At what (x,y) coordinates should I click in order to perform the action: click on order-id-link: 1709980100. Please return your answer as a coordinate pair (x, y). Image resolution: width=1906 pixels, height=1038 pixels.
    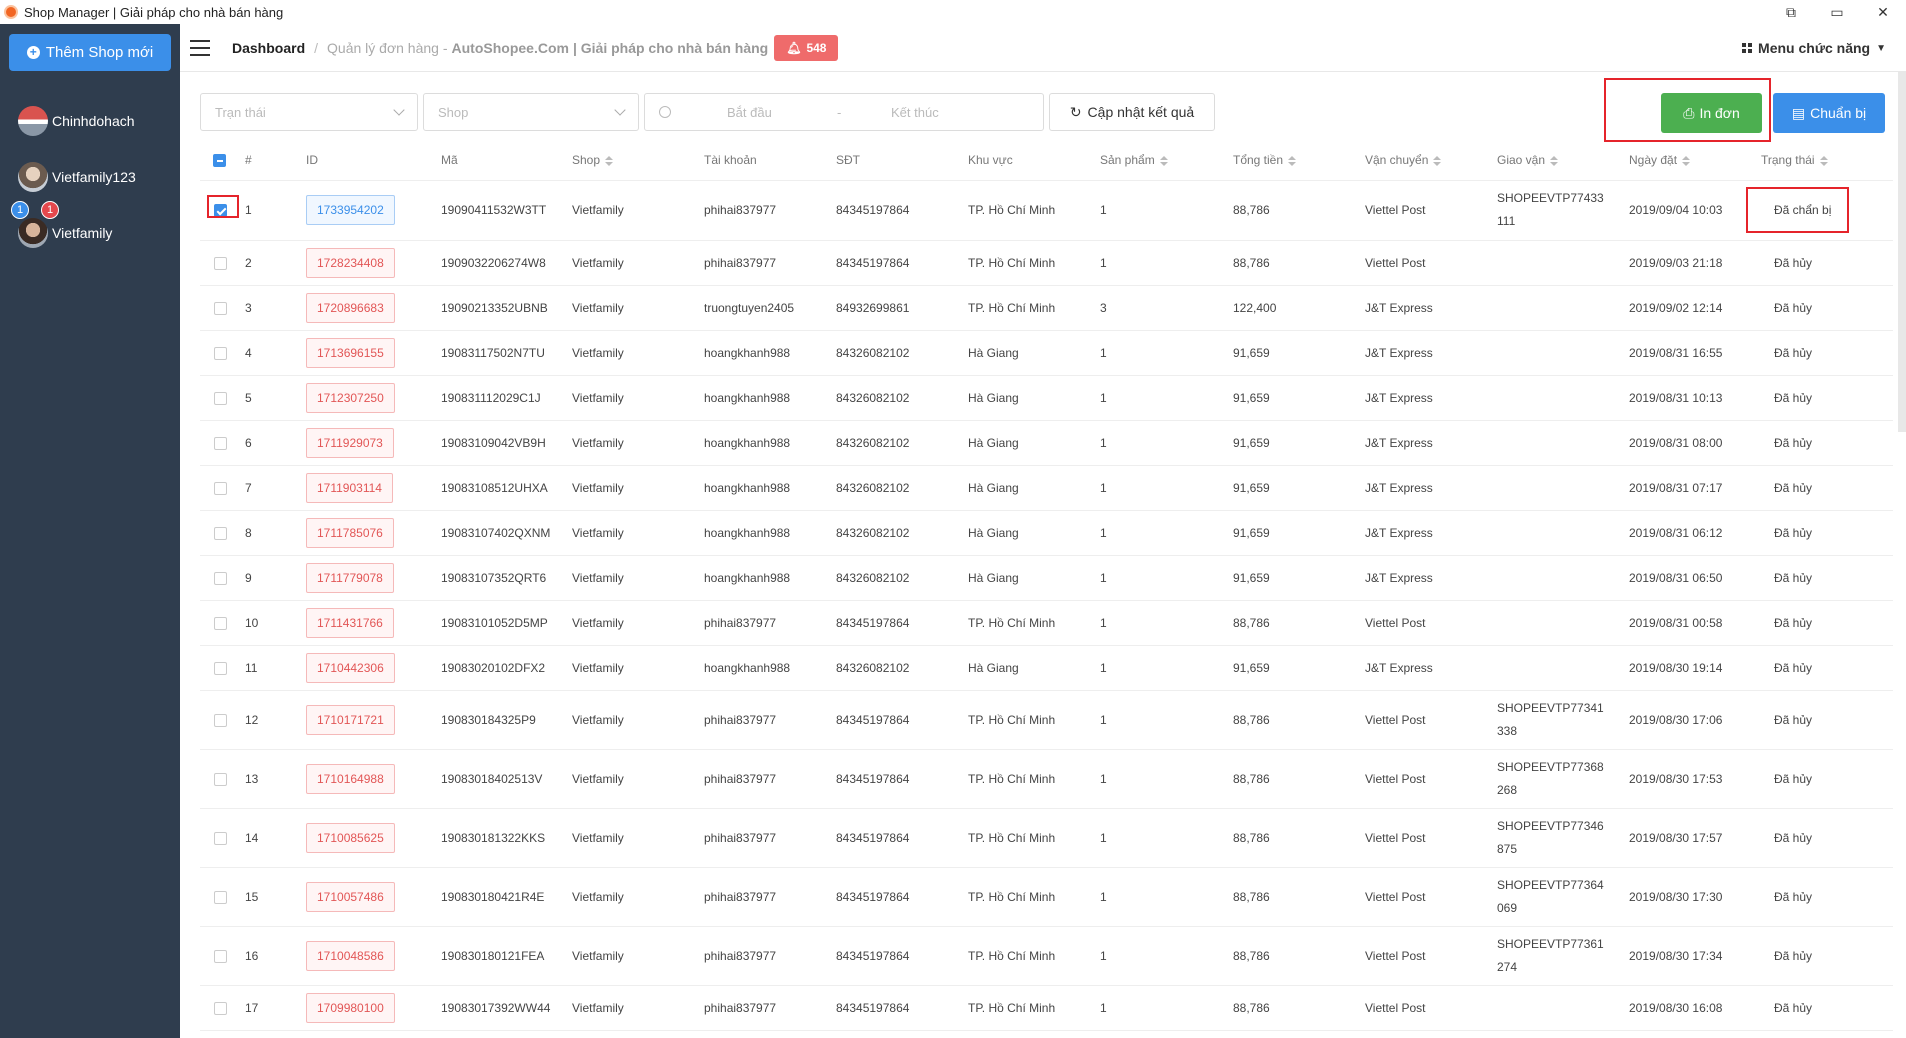
    Looking at the image, I should click on (350, 1007).